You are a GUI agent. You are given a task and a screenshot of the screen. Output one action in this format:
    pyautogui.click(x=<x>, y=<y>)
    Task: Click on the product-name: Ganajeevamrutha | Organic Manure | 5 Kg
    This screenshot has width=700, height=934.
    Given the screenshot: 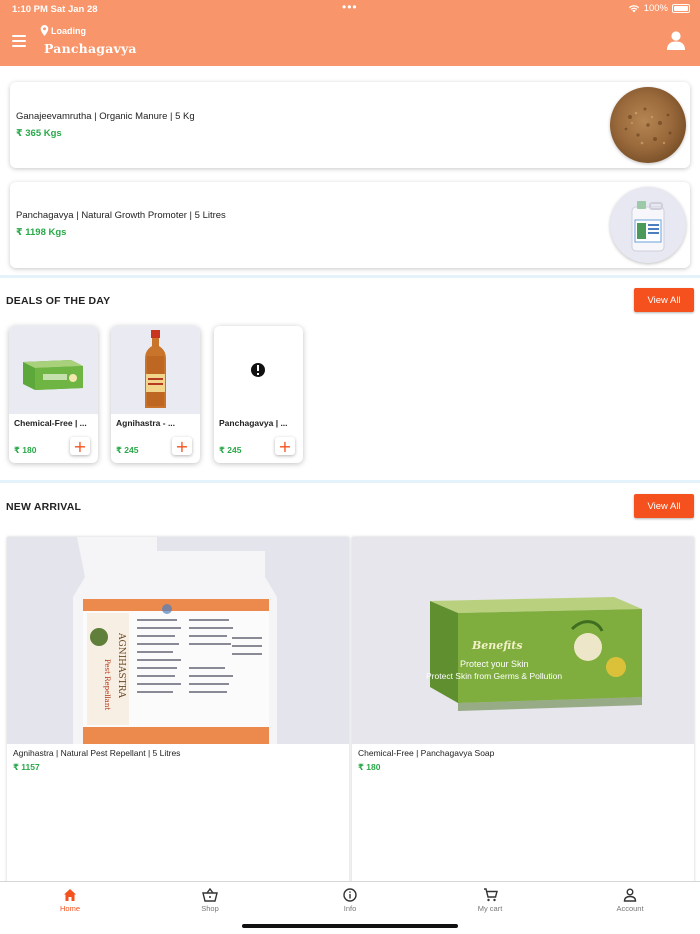 What is the action you would take?
    pyautogui.click(x=105, y=116)
    